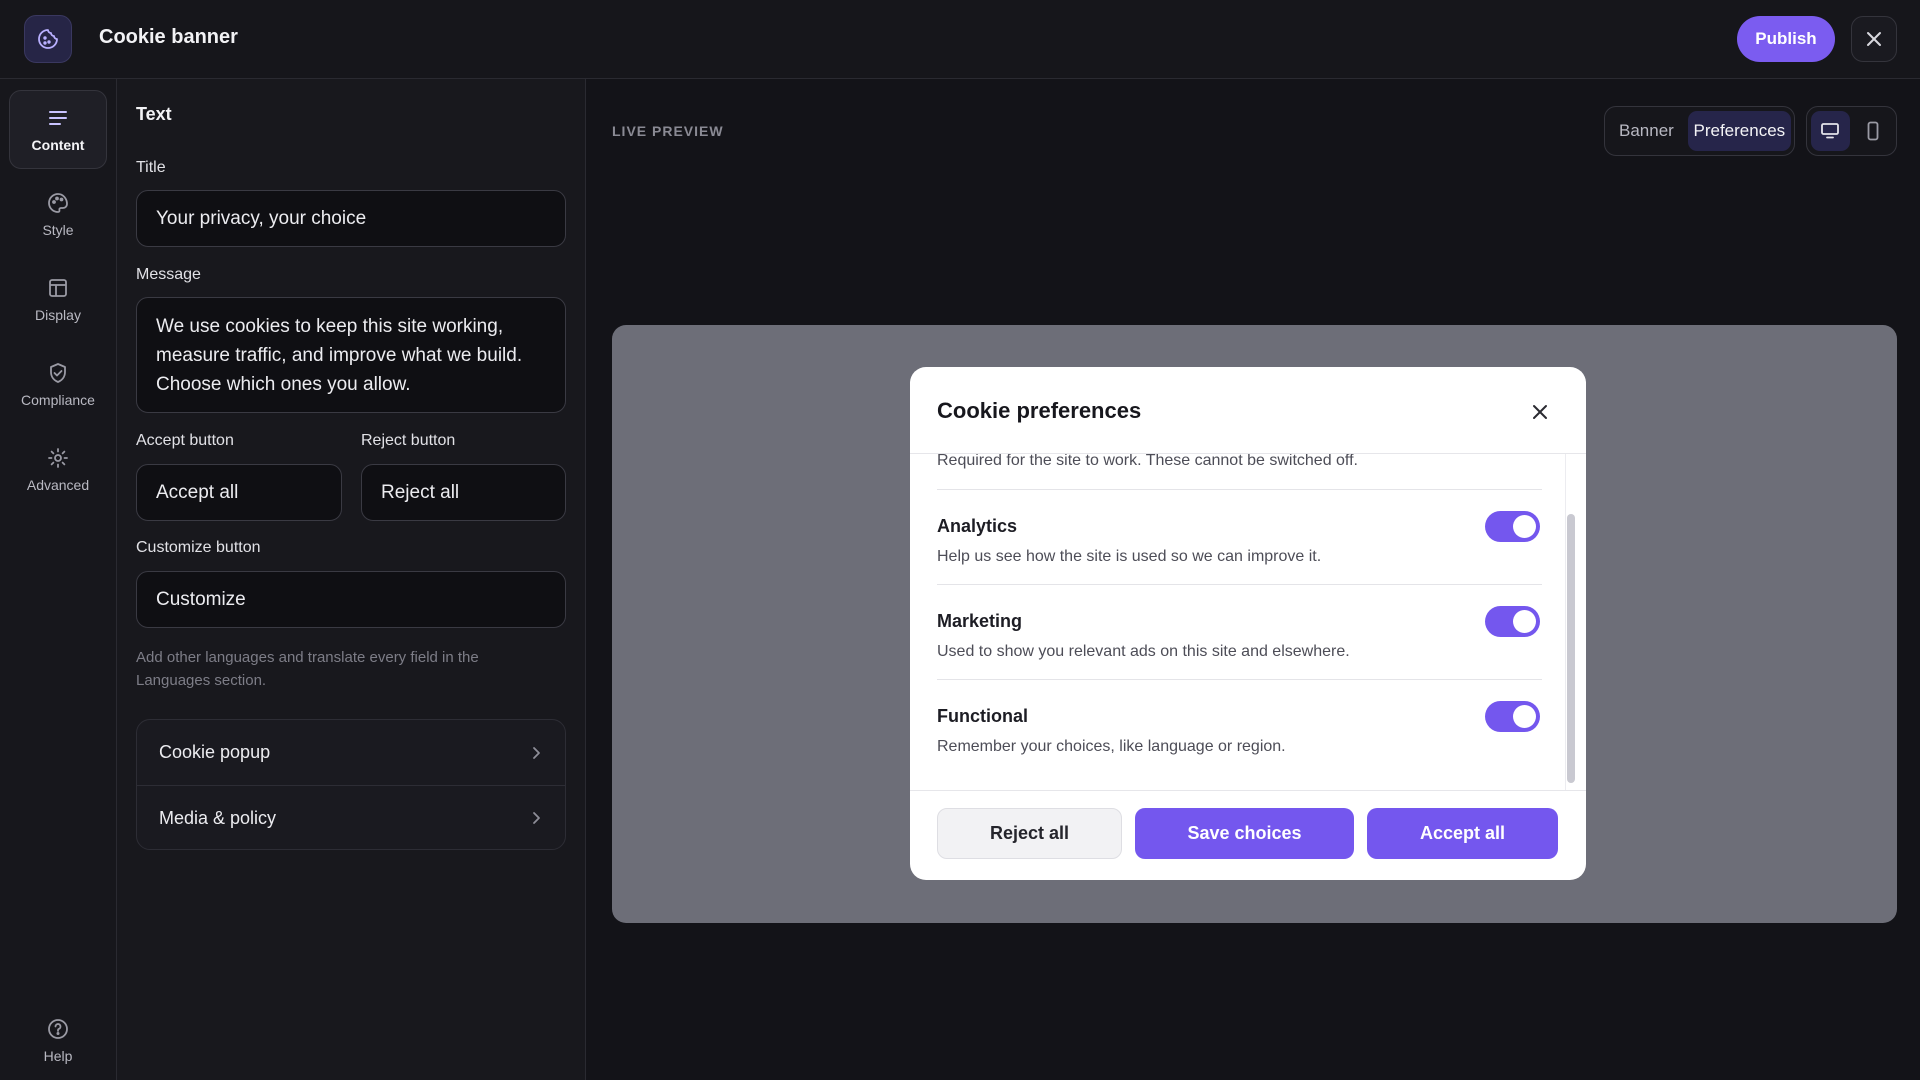  What do you see at coordinates (408, 440) in the screenshot?
I see `reject-button-label: Reject button` at bounding box center [408, 440].